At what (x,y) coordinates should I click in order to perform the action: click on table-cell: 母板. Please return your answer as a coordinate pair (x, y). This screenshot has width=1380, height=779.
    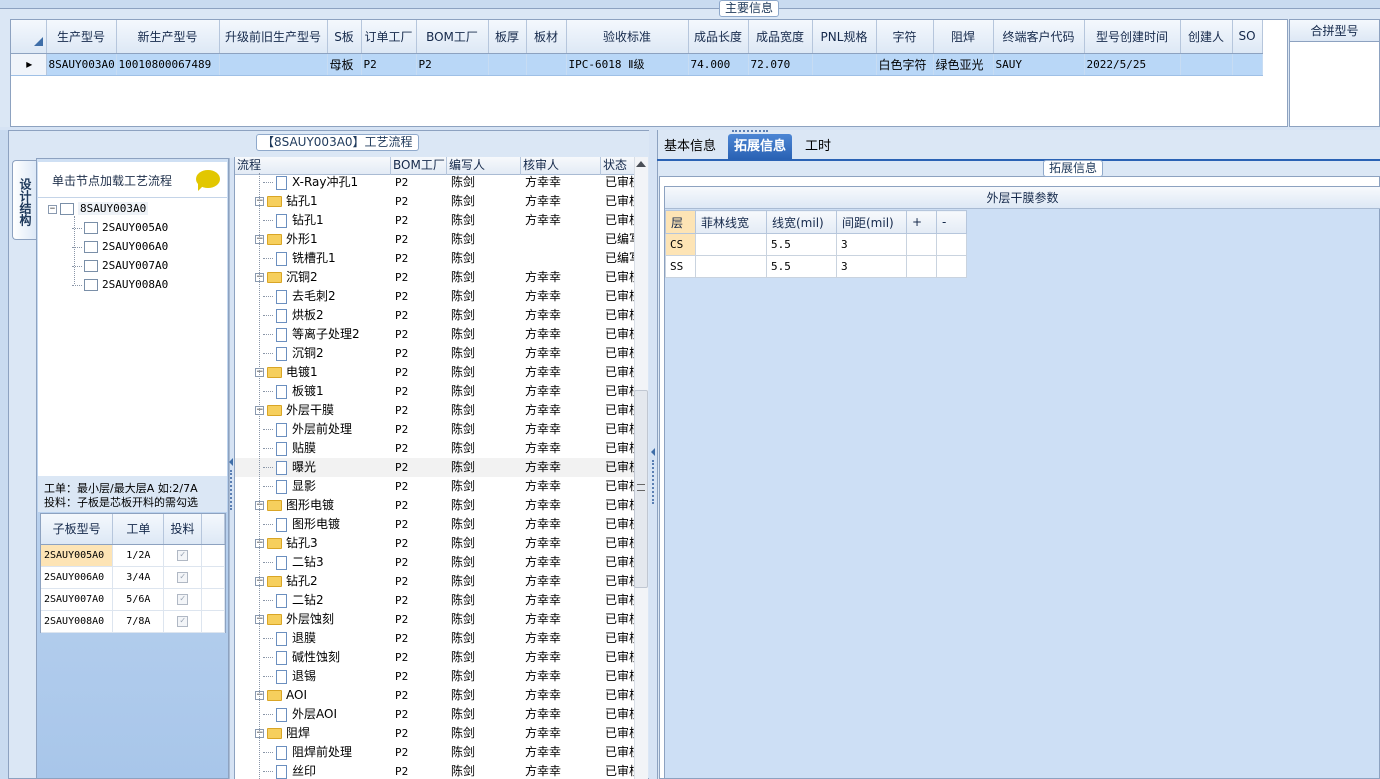
    Looking at the image, I should click on (344, 64).